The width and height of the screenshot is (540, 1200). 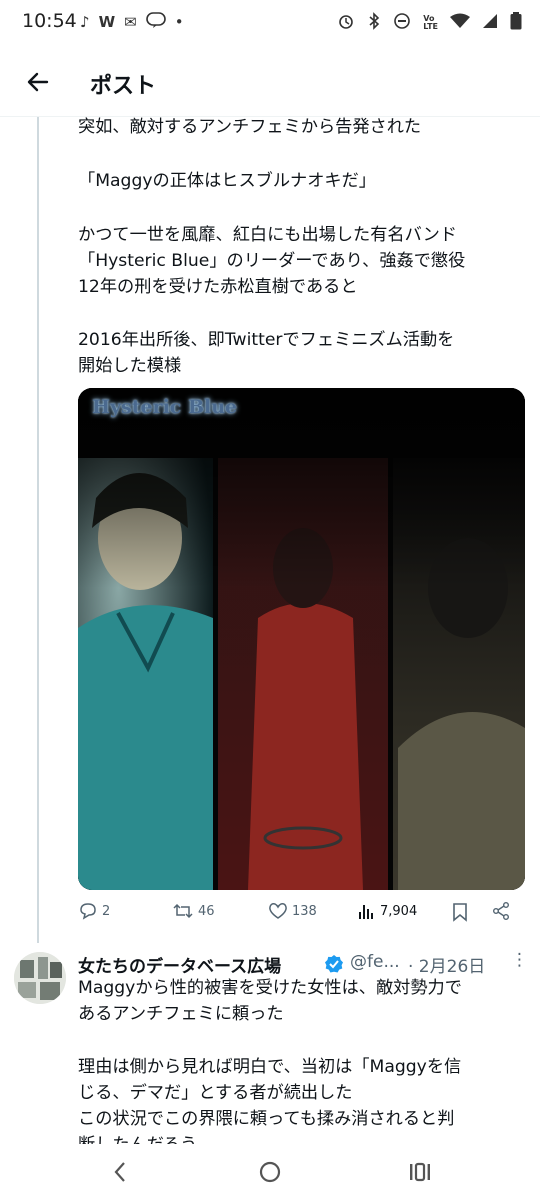 I want to click on bluetooth-icon, so click(x=374, y=23).